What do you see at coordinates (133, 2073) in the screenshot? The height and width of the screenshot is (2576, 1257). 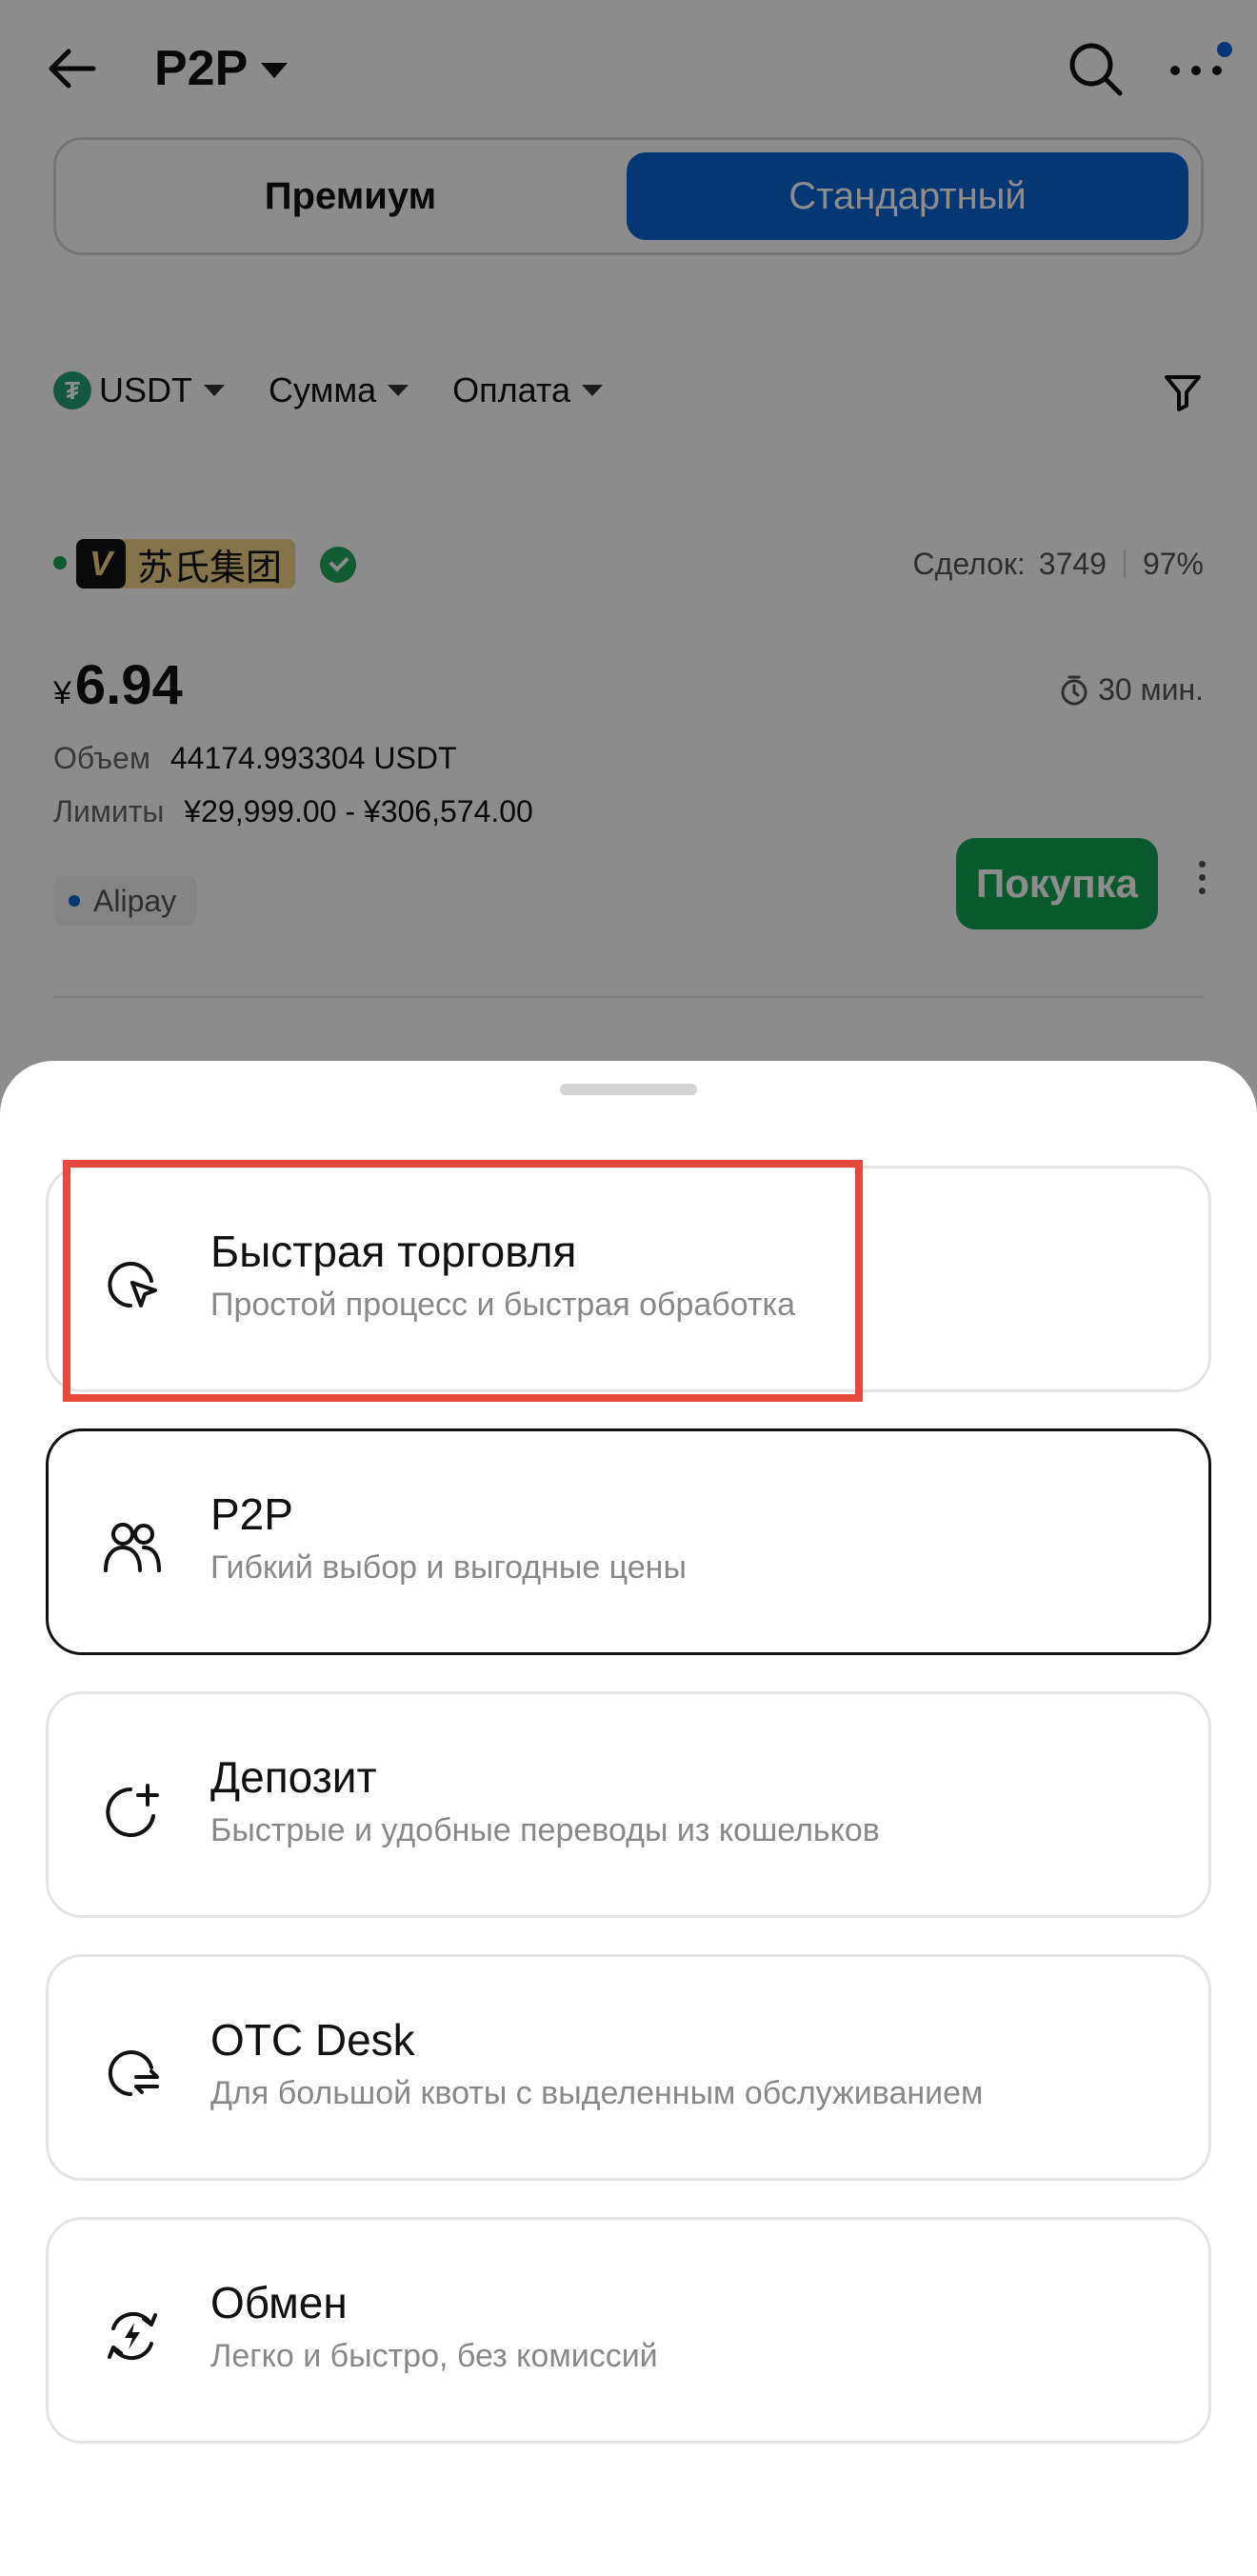 I see `otc-icon` at bounding box center [133, 2073].